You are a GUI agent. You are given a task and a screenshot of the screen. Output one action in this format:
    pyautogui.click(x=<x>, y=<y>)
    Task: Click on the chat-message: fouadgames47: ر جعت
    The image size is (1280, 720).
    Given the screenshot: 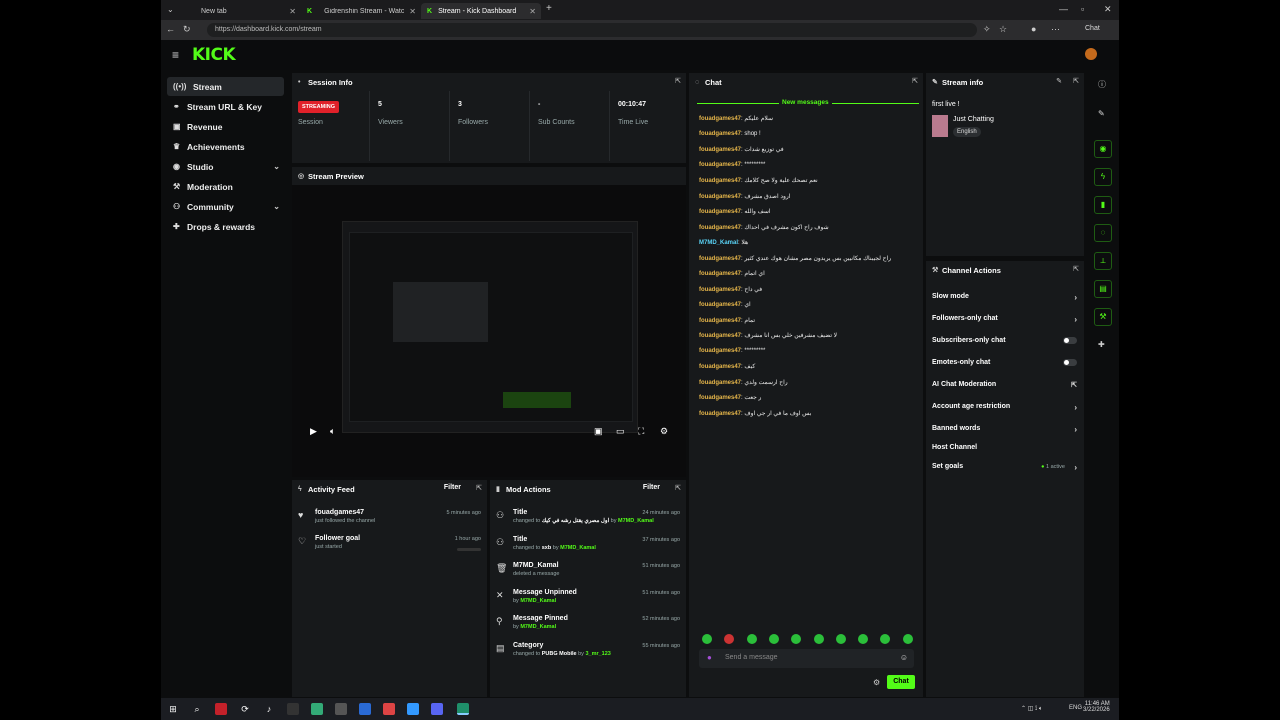 What is the action you would take?
    pyautogui.click(x=730, y=397)
    